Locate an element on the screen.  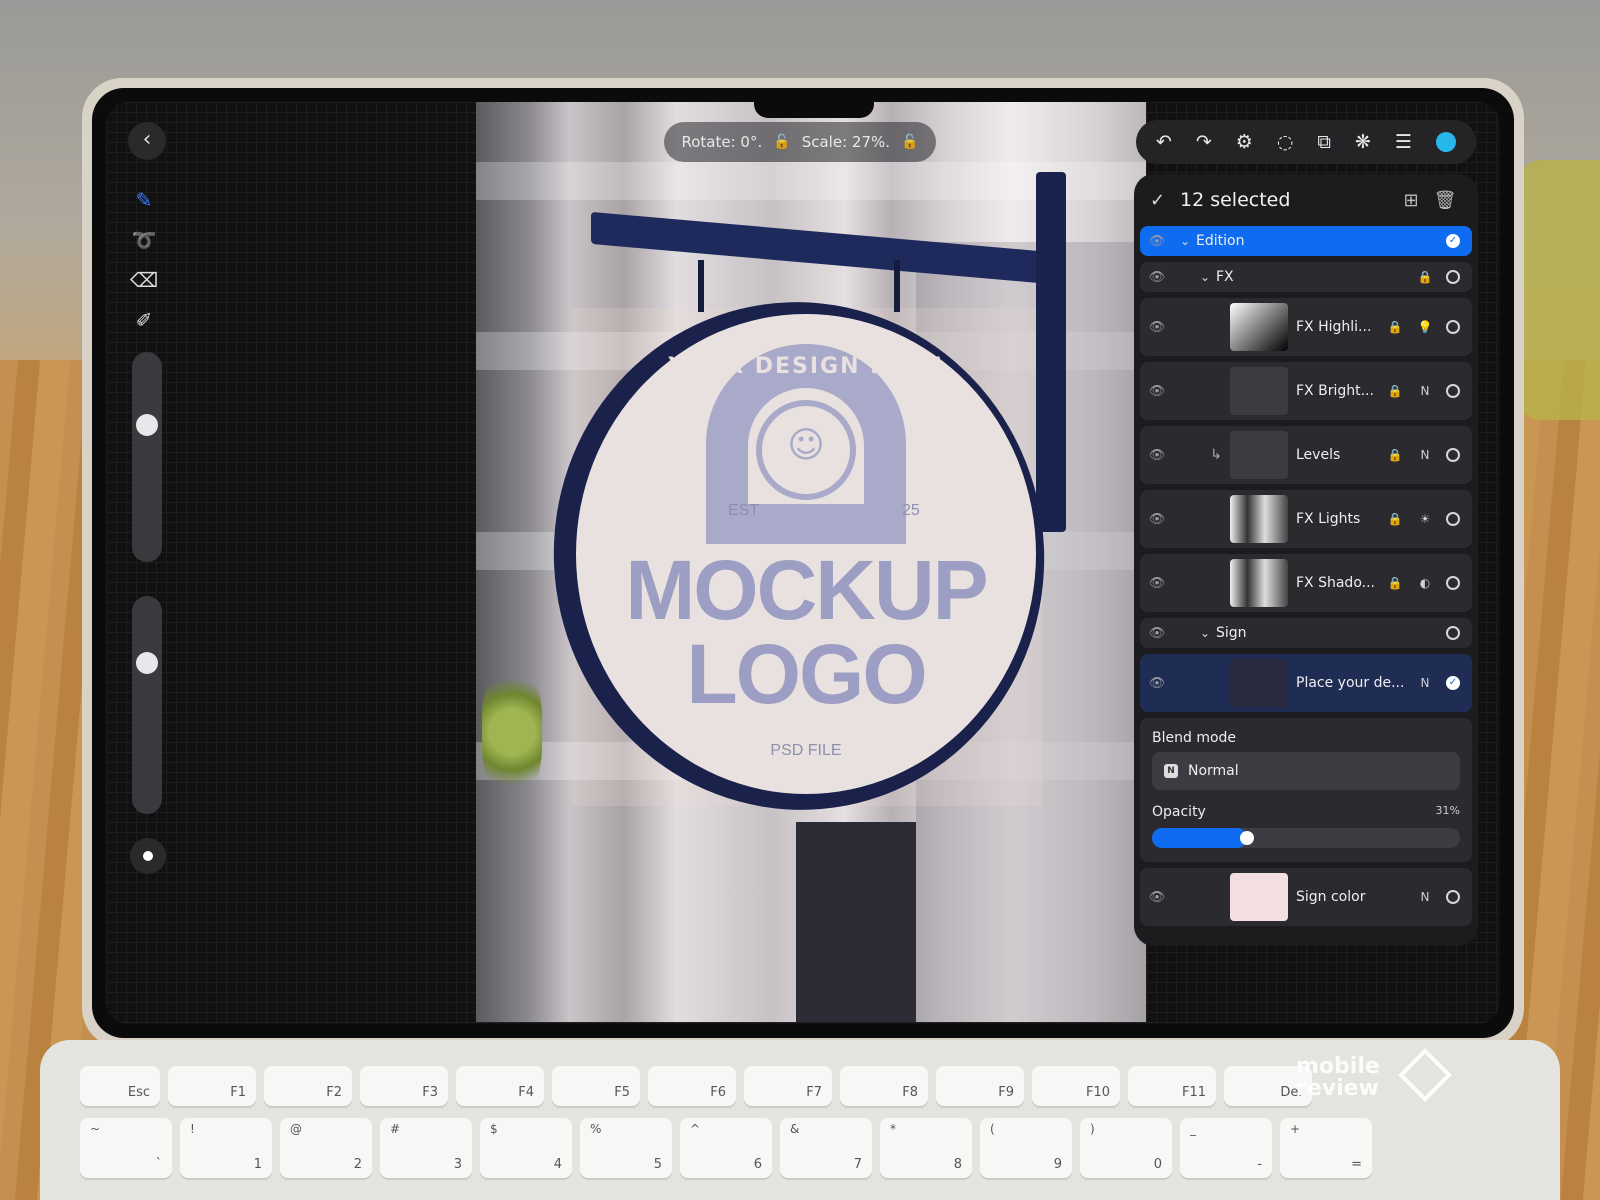
adjustments-icon: ⚙ is located at coordinates (1244, 142).